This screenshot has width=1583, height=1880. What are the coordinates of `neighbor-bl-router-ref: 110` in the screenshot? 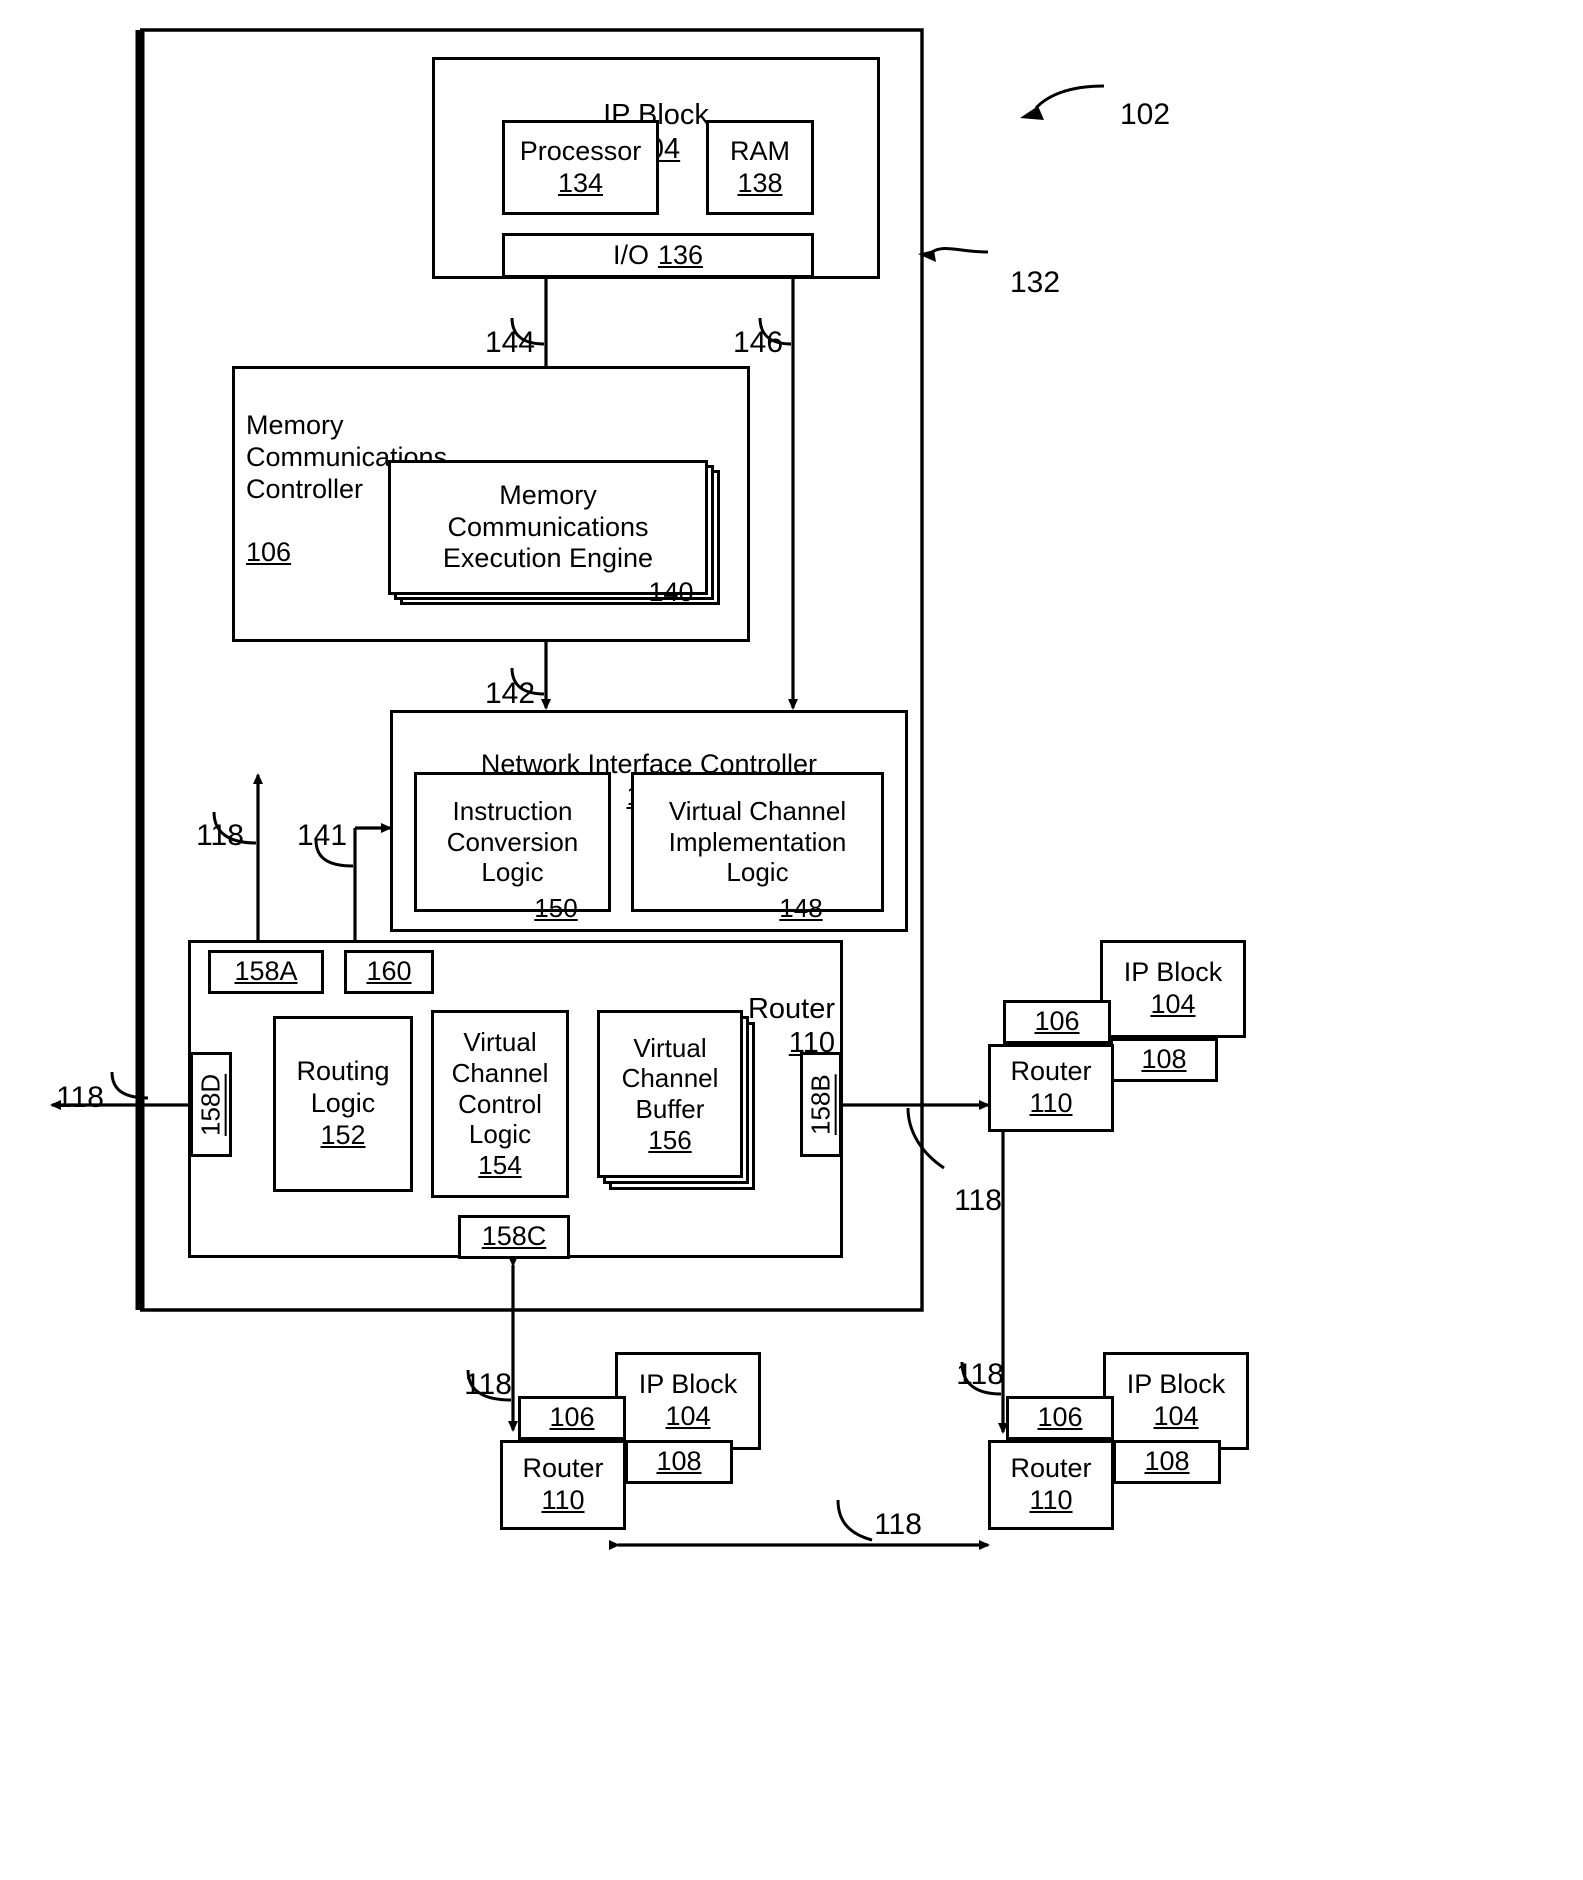 It's located at (563, 1500).